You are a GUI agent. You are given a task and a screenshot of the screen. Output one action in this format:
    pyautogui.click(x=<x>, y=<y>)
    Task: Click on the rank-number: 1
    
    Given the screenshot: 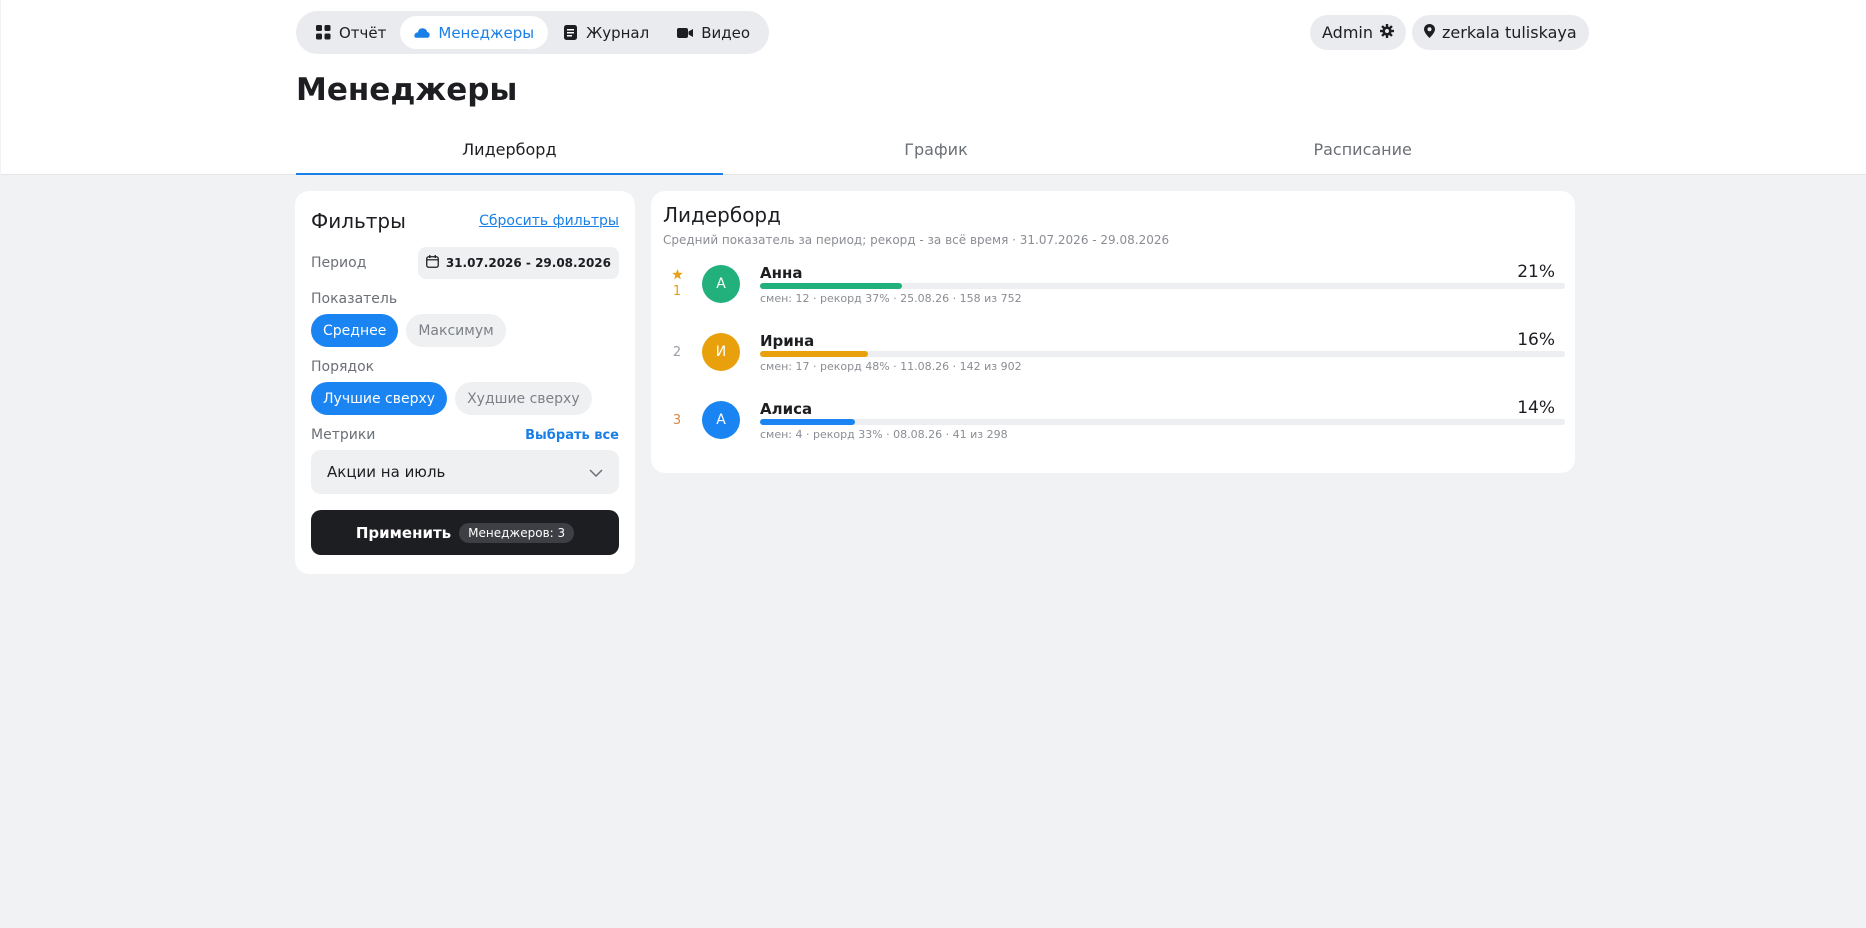 What is the action you would take?
    pyautogui.click(x=677, y=291)
    